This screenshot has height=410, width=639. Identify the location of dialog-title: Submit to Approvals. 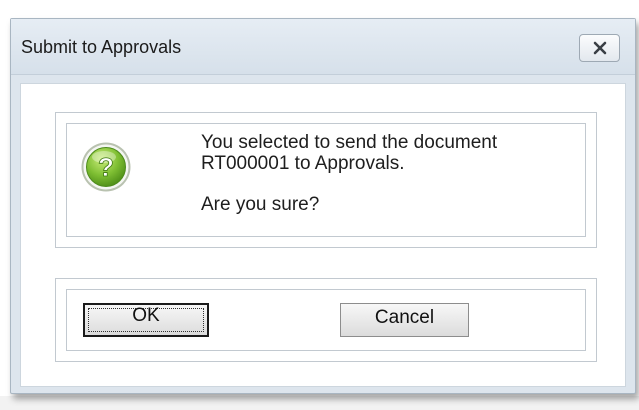
(101, 47).